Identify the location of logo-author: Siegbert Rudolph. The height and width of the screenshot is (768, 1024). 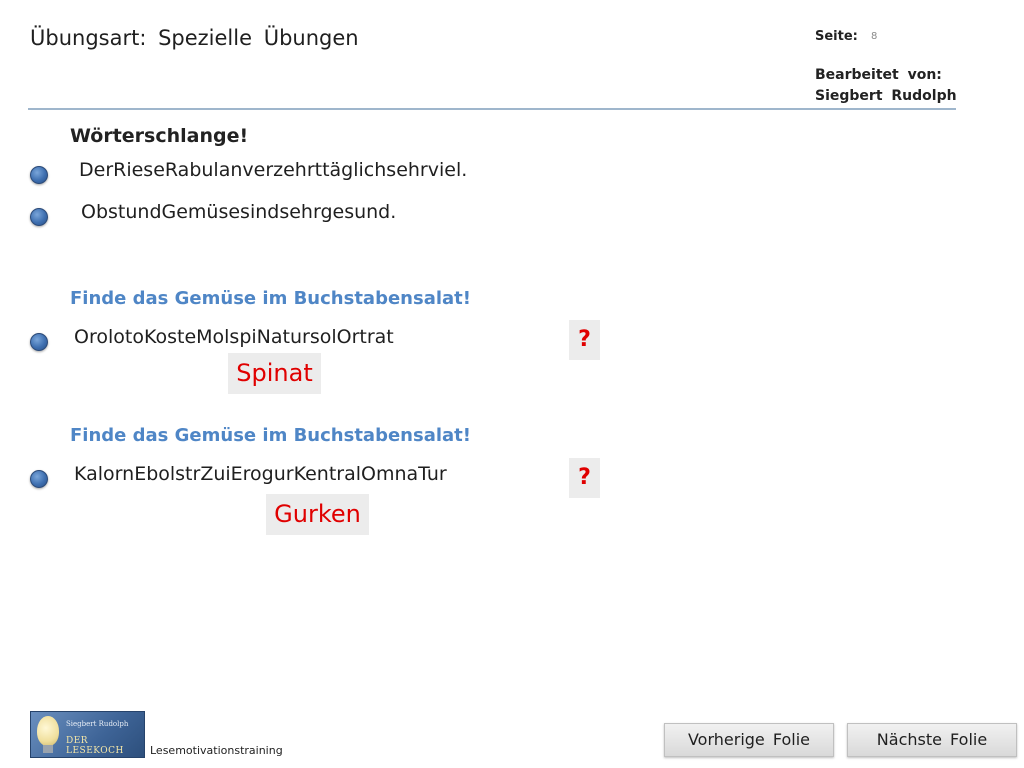
(97, 724).